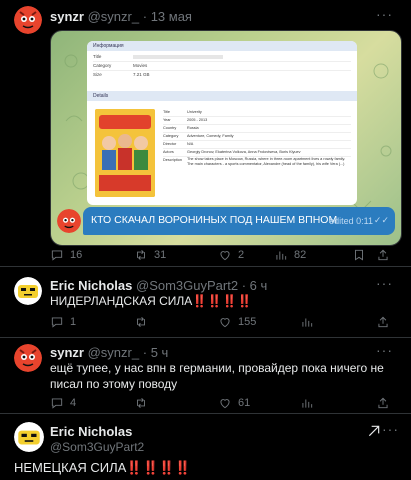 This screenshot has width=411, height=480. Describe the element at coordinates (290, 255) in the screenshot. I see `views-button: 82` at that location.